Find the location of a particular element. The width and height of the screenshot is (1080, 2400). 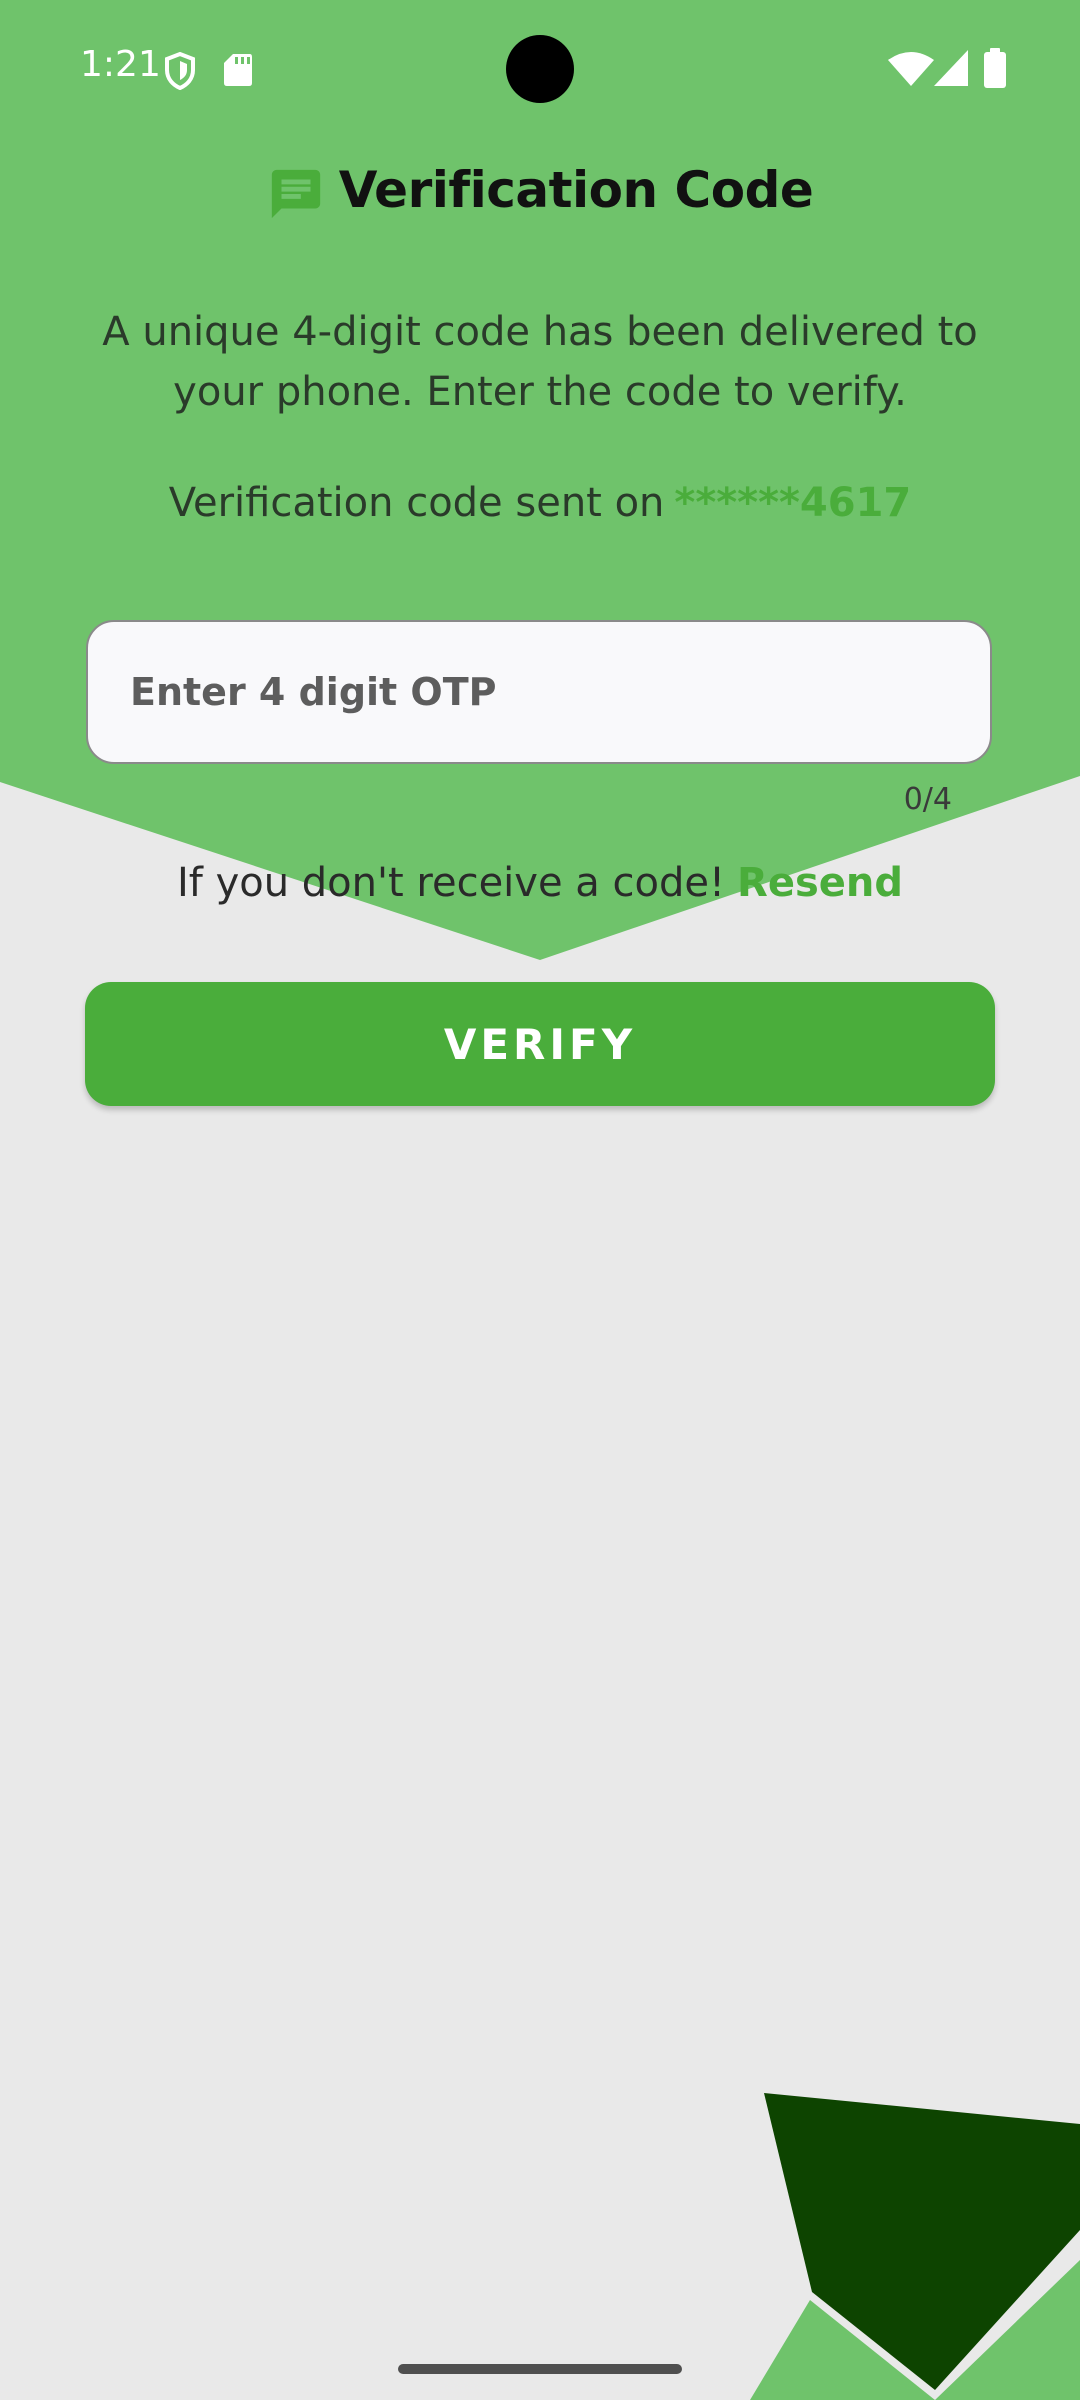

sent-info-label: Verification code sent on is located at coordinates (416, 503).